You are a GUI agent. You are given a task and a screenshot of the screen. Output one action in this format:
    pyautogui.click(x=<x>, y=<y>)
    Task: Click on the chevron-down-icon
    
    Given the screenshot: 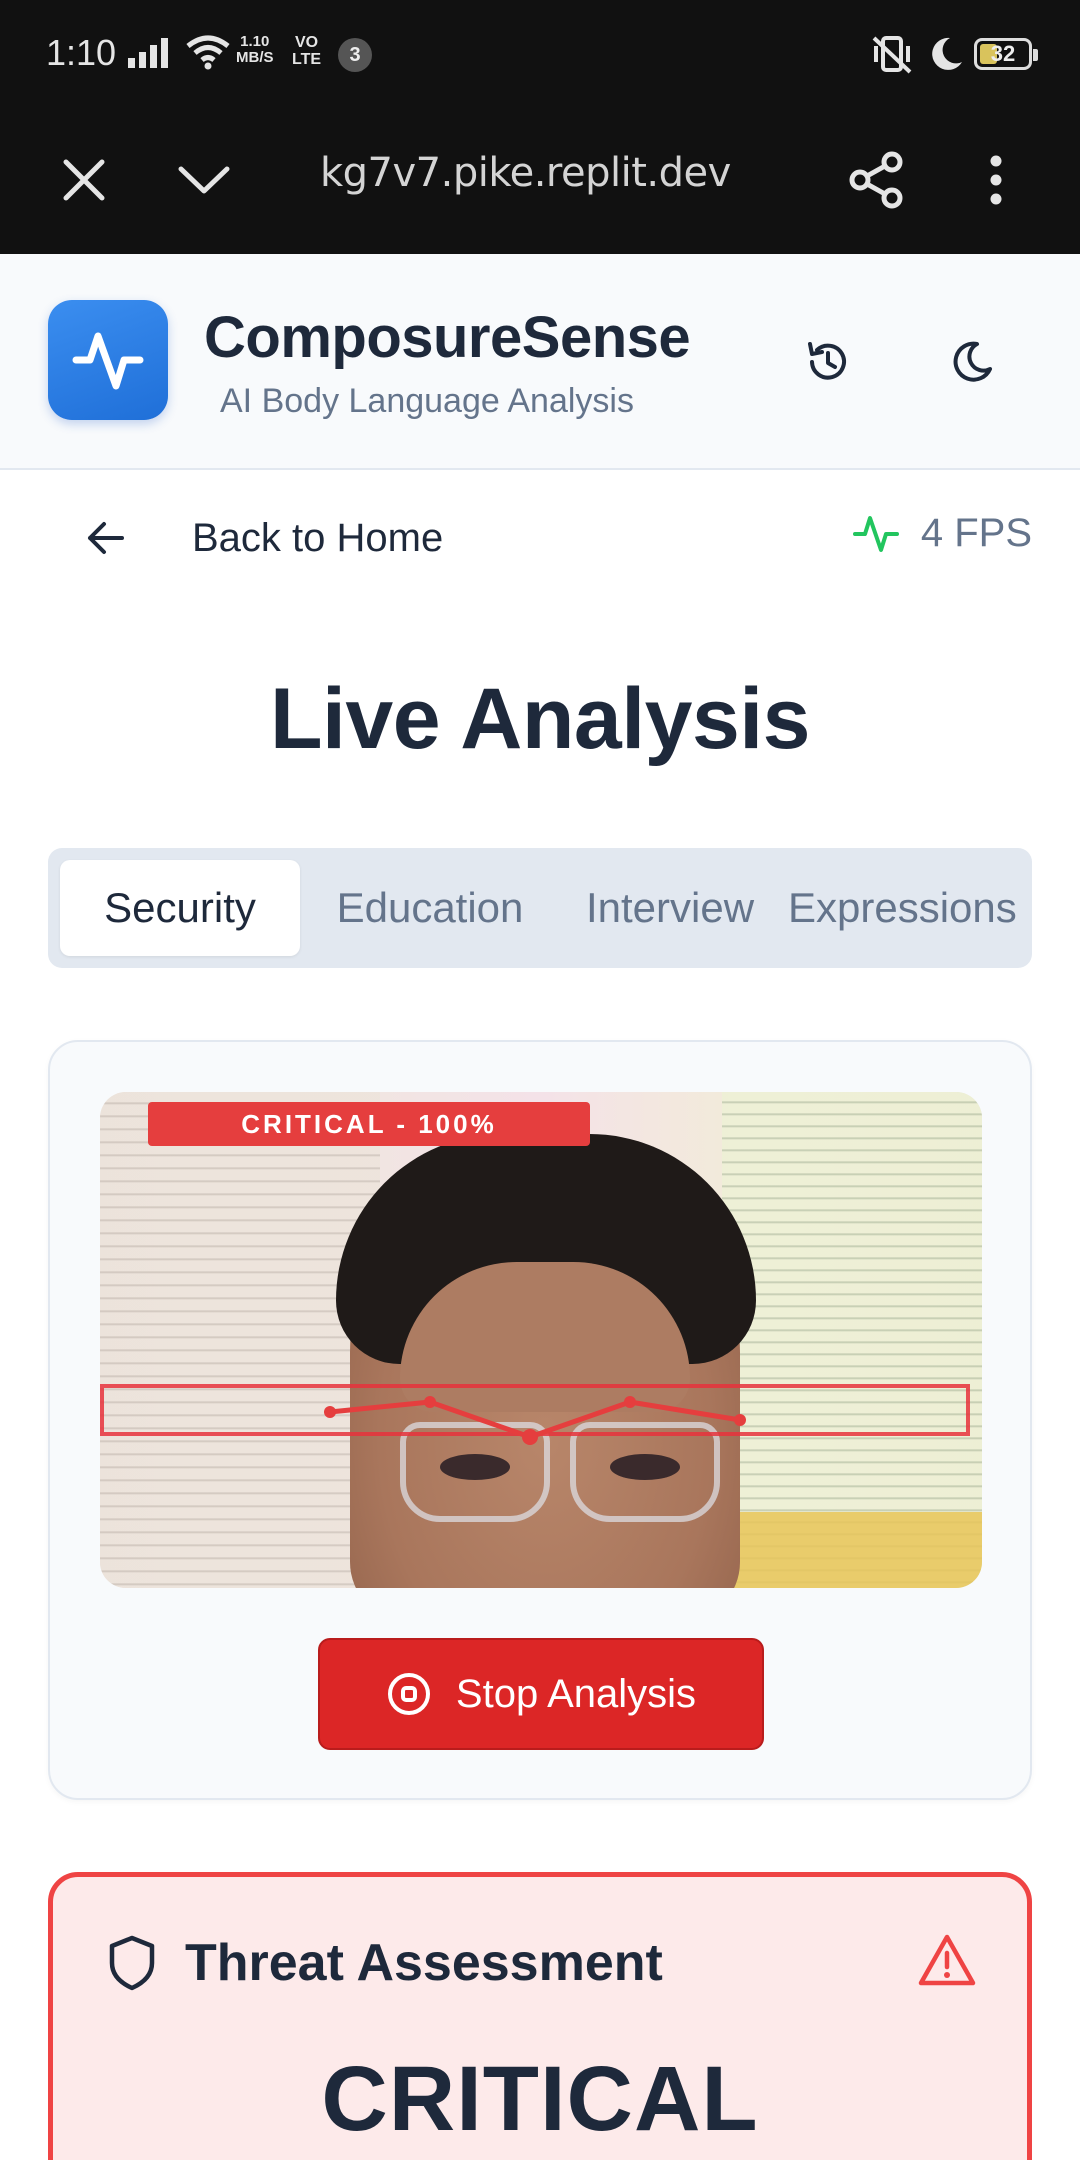 What is the action you would take?
    pyautogui.click(x=204, y=180)
    